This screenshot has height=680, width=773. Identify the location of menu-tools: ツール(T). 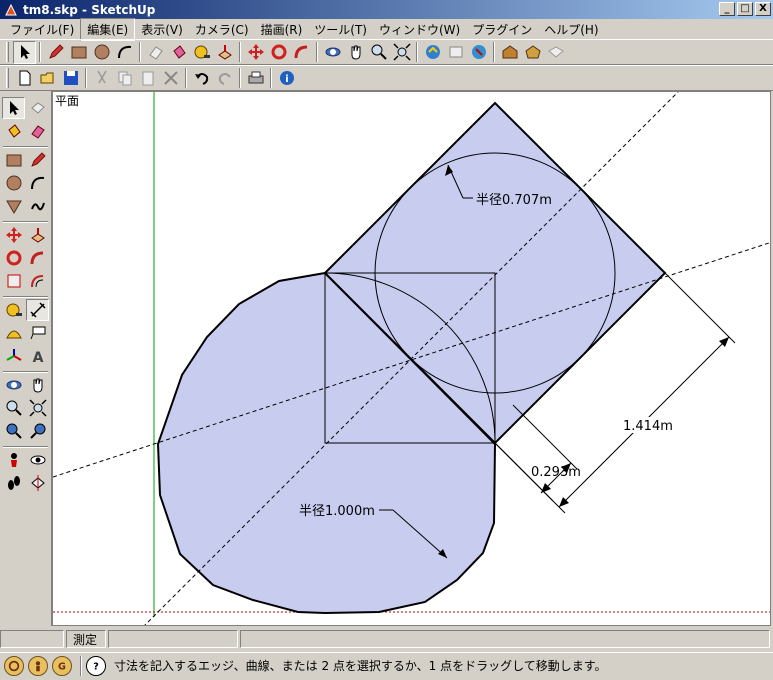
(340, 29).